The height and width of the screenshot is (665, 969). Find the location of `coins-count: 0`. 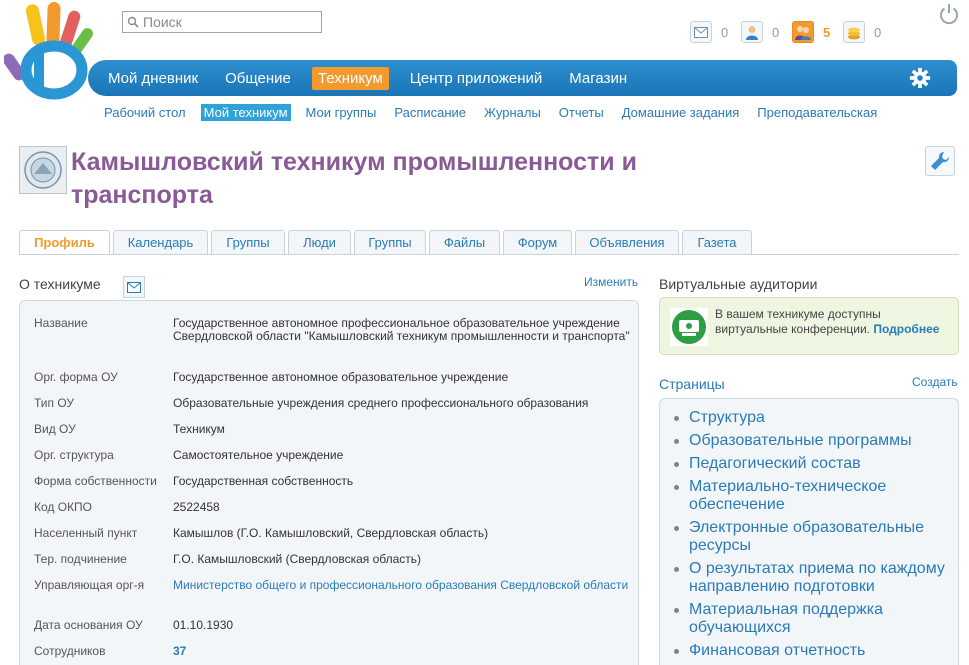

coins-count: 0 is located at coordinates (878, 32).